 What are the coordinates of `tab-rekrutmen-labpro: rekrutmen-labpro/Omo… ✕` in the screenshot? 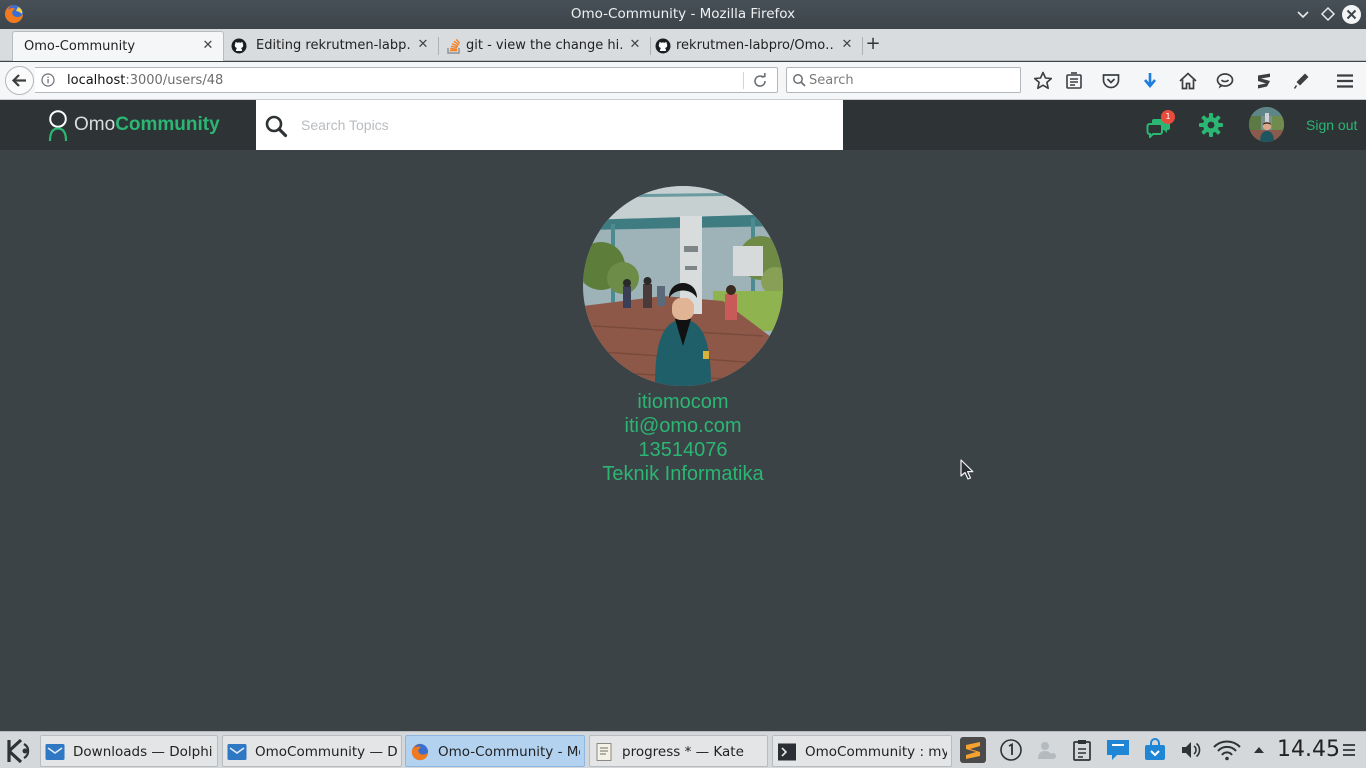 It's located at (756, 46).